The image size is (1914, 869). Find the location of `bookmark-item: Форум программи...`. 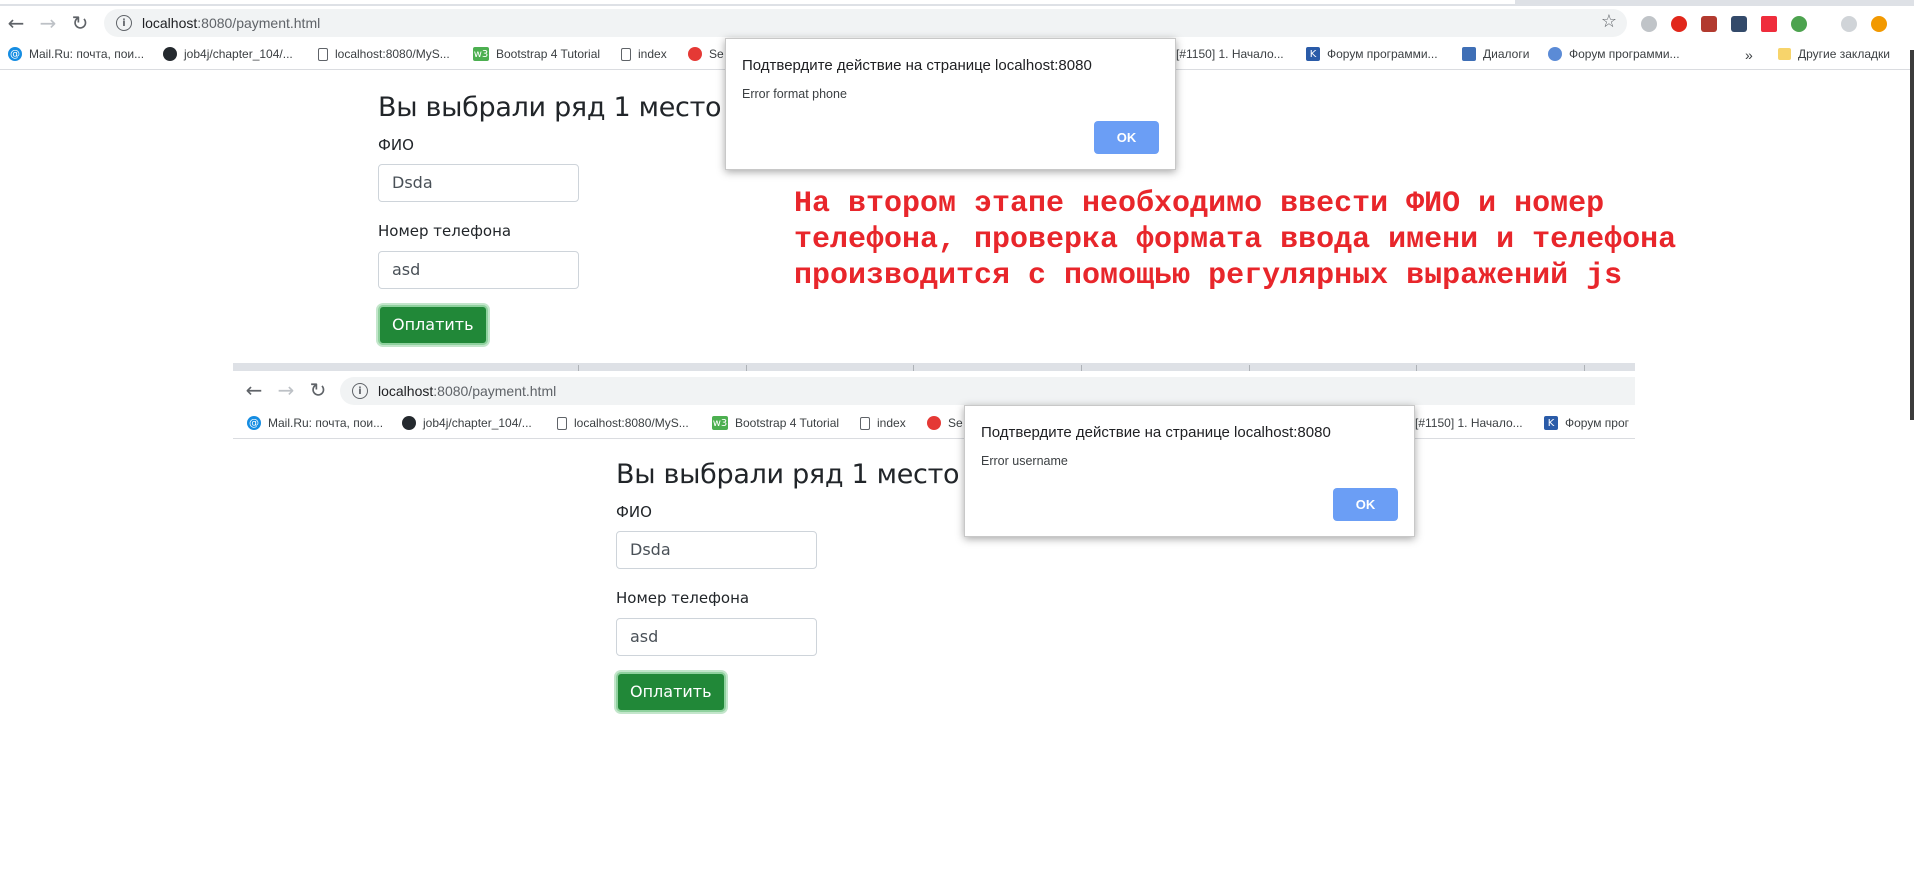

bookmark-item: Форум программи... is located at coordinates (1614, 54).